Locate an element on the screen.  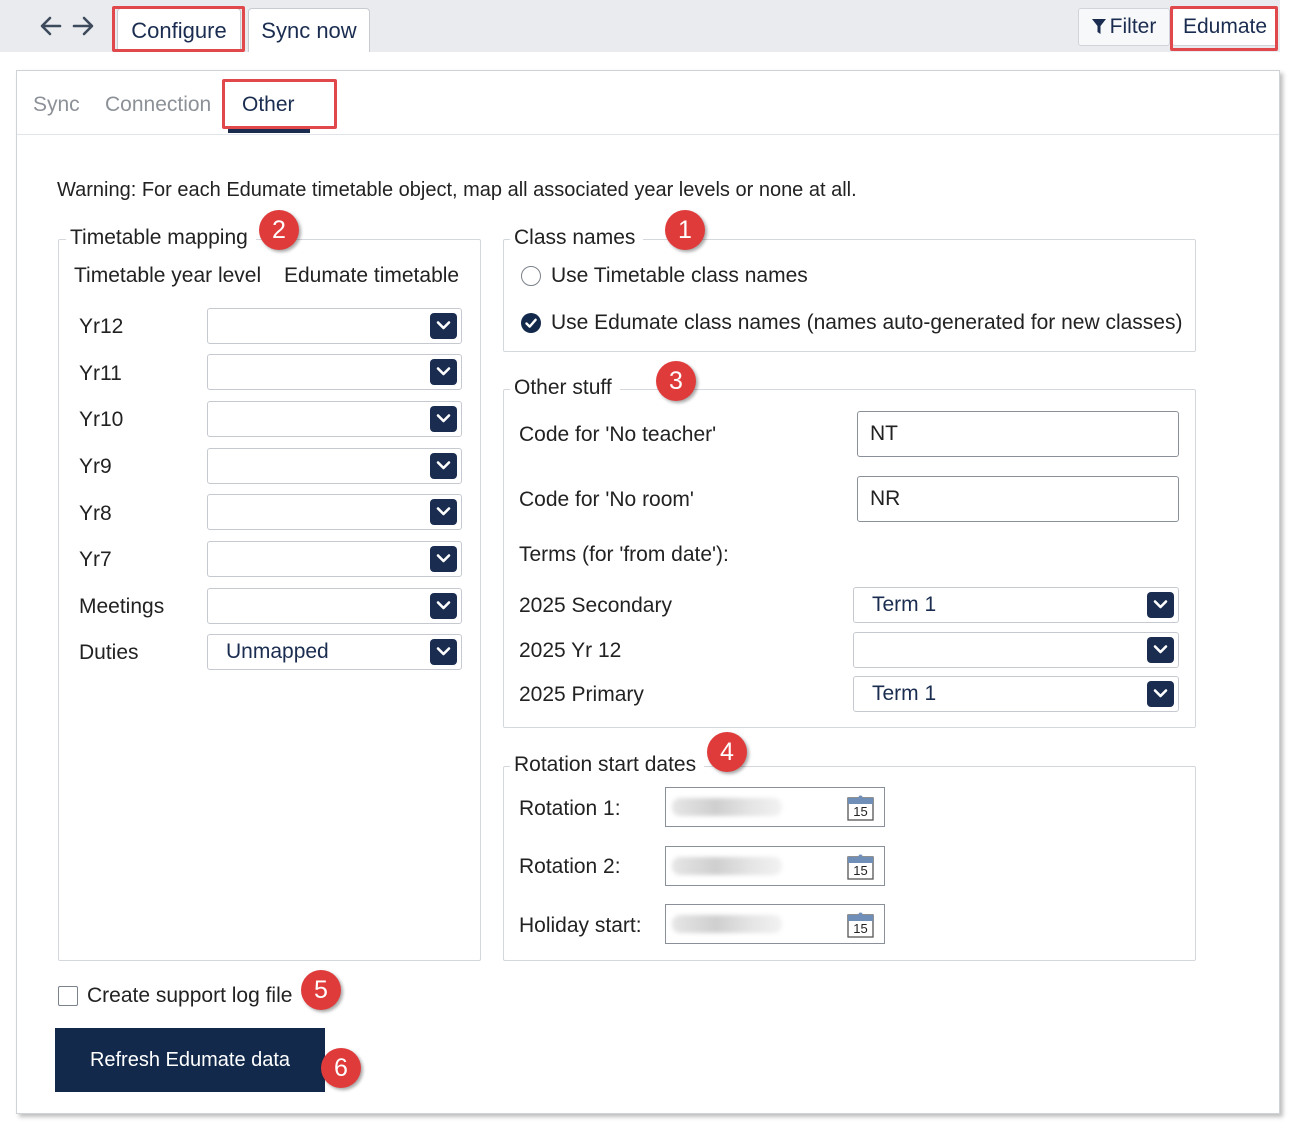
other-stuff-legend: Other stuff is located at coordinates (565, 388).